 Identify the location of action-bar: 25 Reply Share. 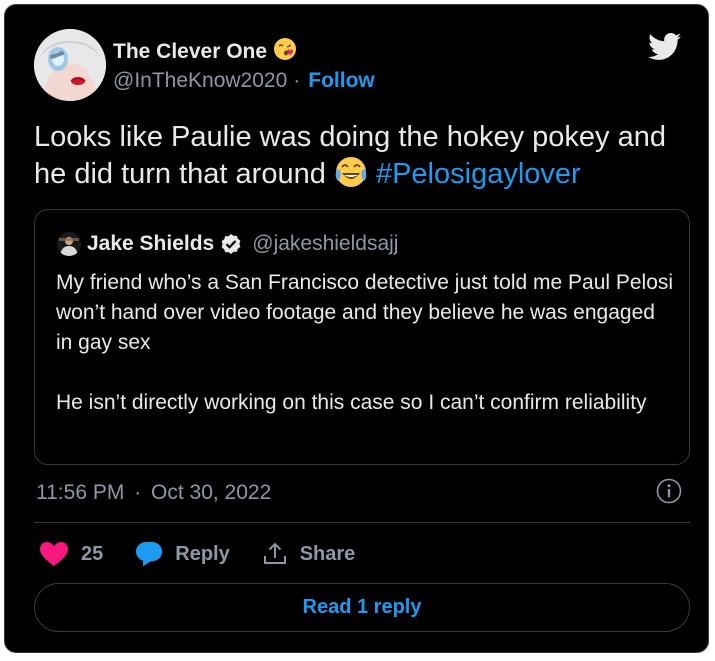
(213, 554).